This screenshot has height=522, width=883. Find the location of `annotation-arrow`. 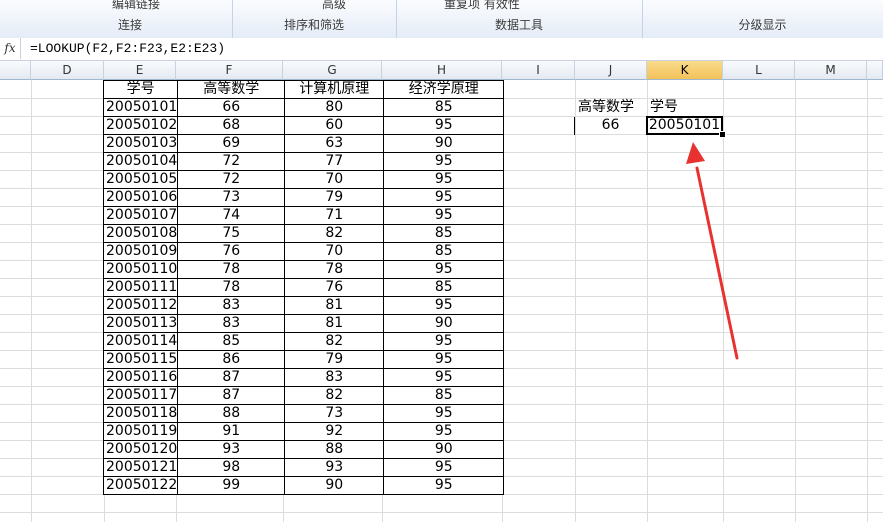

annotation-arrow is located at coordinates (712, 251).